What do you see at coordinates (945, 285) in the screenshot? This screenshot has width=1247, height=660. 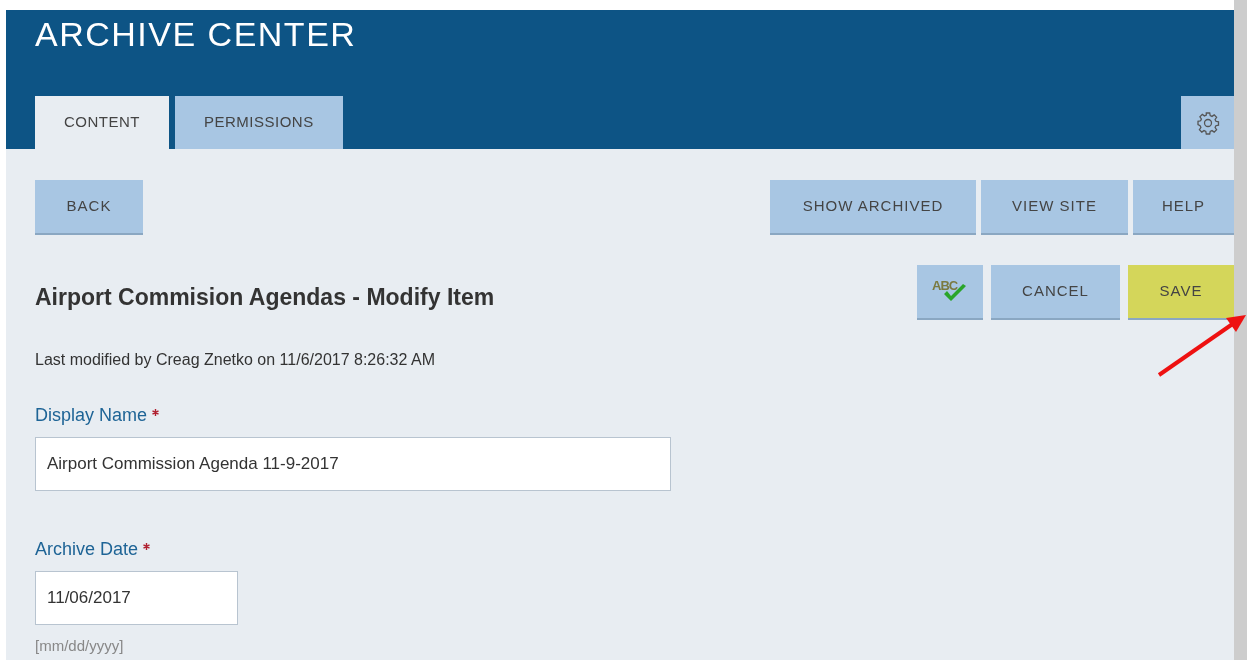 I see `abc-label: ABC` at bounding box center [945, 285].